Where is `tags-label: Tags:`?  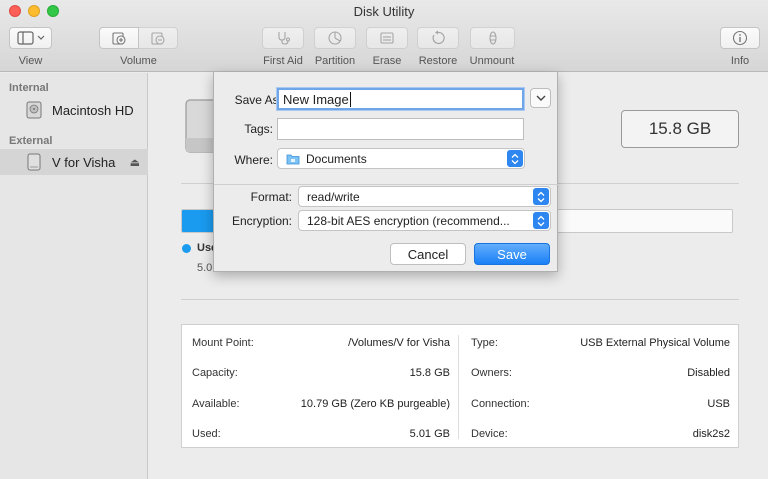
tags-label: Tags: is located at coordinates (258, 129).